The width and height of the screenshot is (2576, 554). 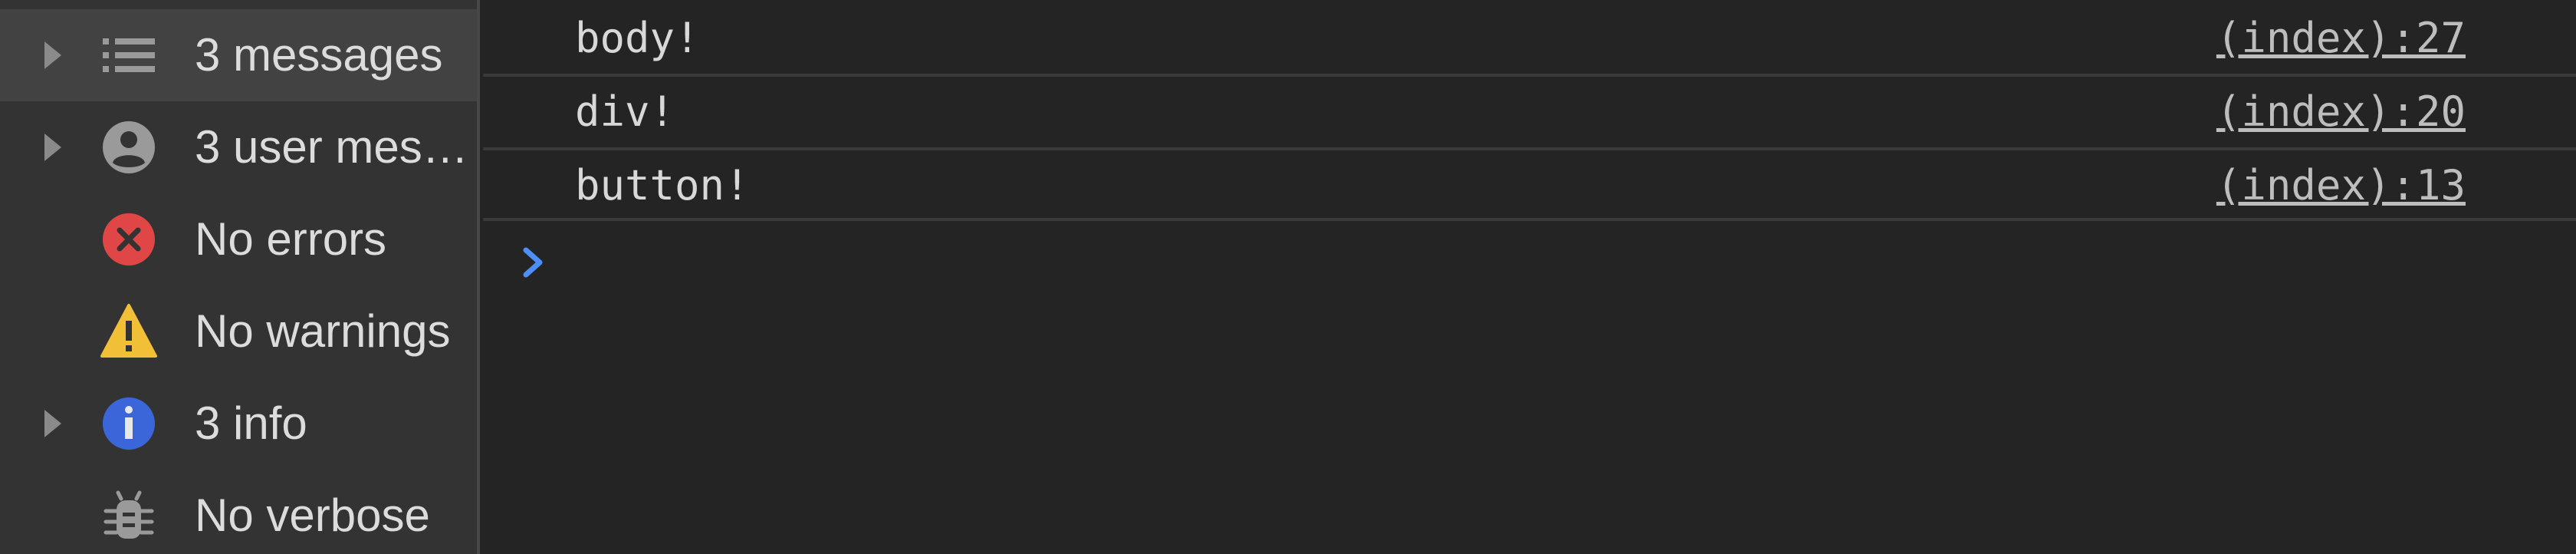 What do you see at coordinates (129, 423) in the screenshot?
I see `info-icon` at bounding box center [129, 423].